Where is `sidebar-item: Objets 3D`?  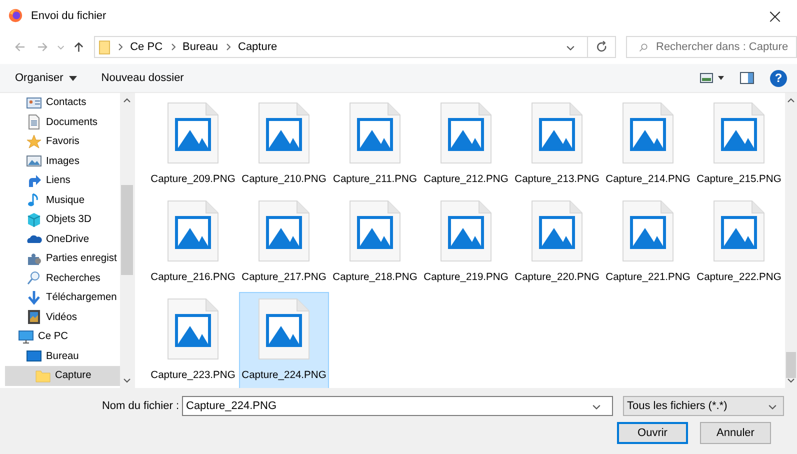 sidebar-item: Objets 3D is located at coordinates (60, 220).